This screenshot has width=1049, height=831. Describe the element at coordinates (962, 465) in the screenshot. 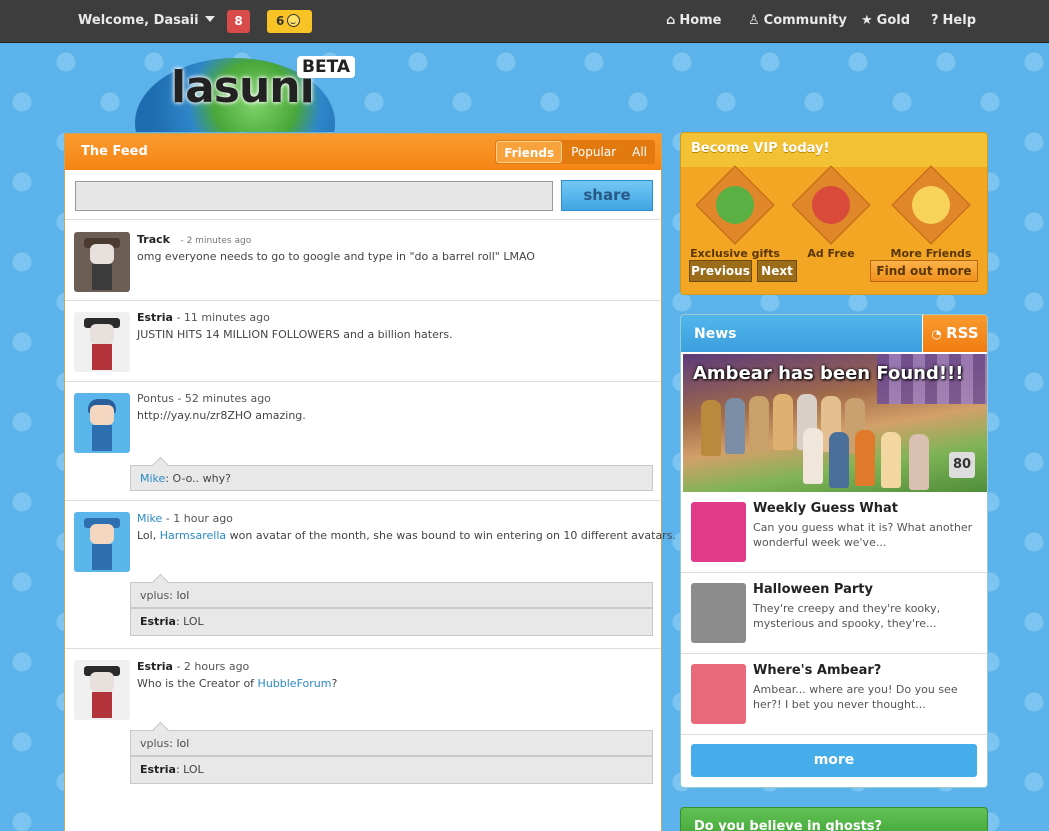

I see `hero-counter: 80` at that location.